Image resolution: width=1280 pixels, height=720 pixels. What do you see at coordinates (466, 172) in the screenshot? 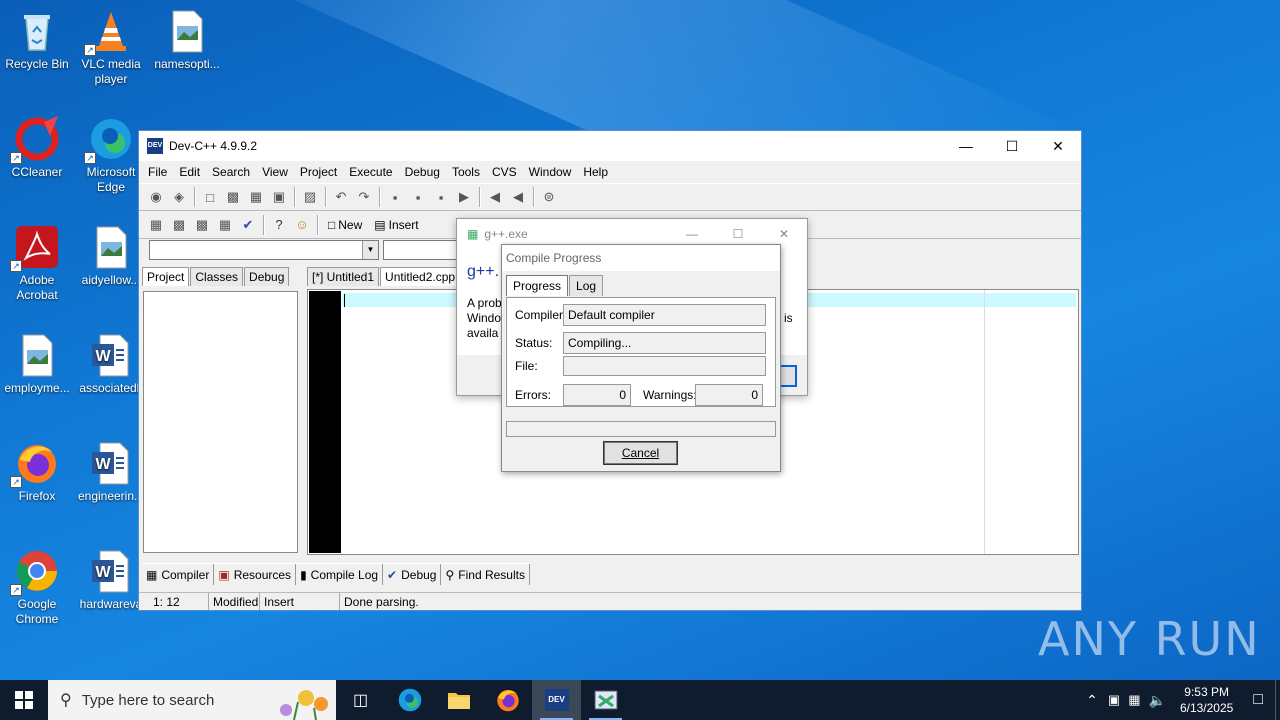
I see `menu-tools: Tools` at bounding box center [466, 172].